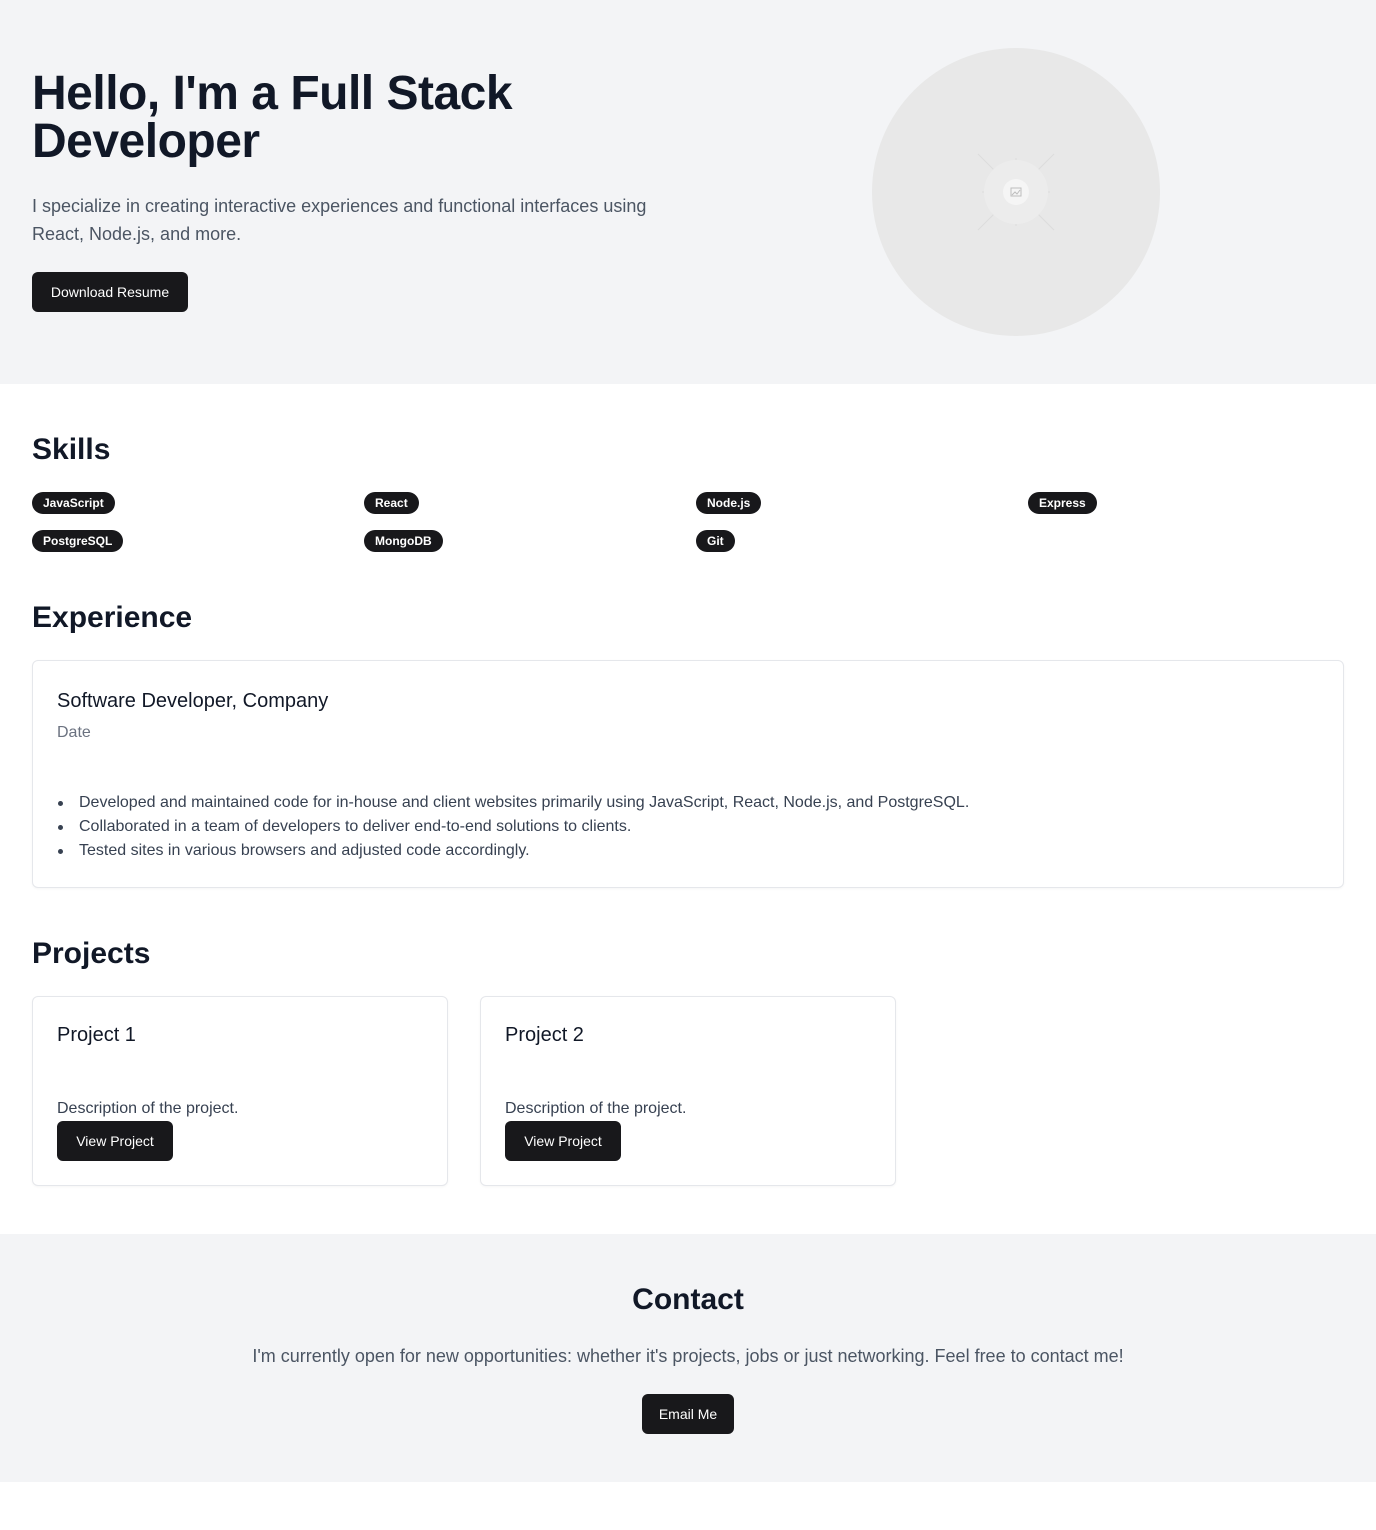 This screenshot has height=1530, width=1376. What do you see at coordinates (73, 503) in the screenshot?
I see `skill-badge: JavaScript` at bounding box center [73, 503].